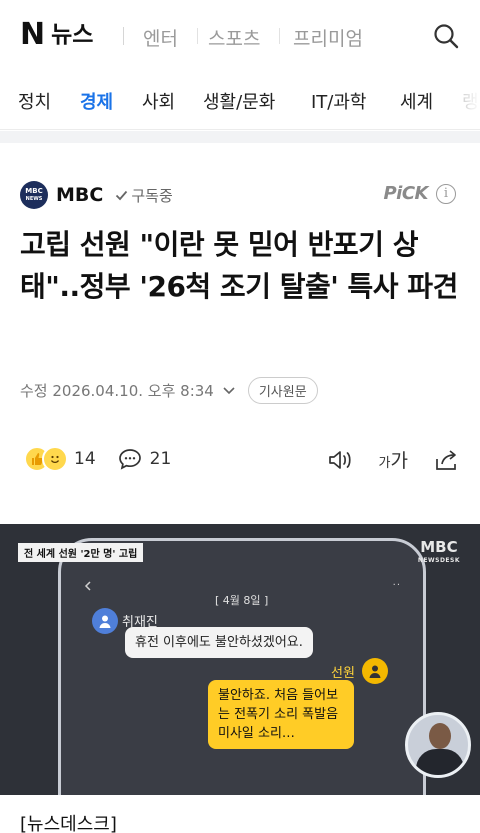 This screenshot has height=833, width=480. I want to click on chat-sender-2: 선원, so click(343, 673).